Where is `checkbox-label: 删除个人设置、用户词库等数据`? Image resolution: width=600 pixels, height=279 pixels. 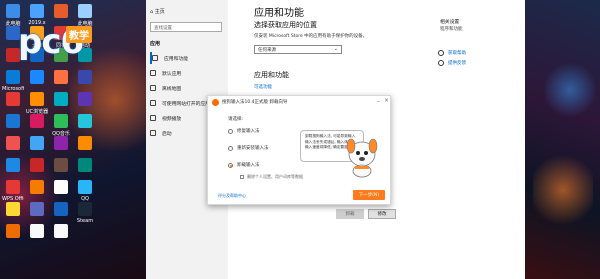
checkbox-label: 删除个人设置、用户词库等数据 is located at coordinates (275, 176).